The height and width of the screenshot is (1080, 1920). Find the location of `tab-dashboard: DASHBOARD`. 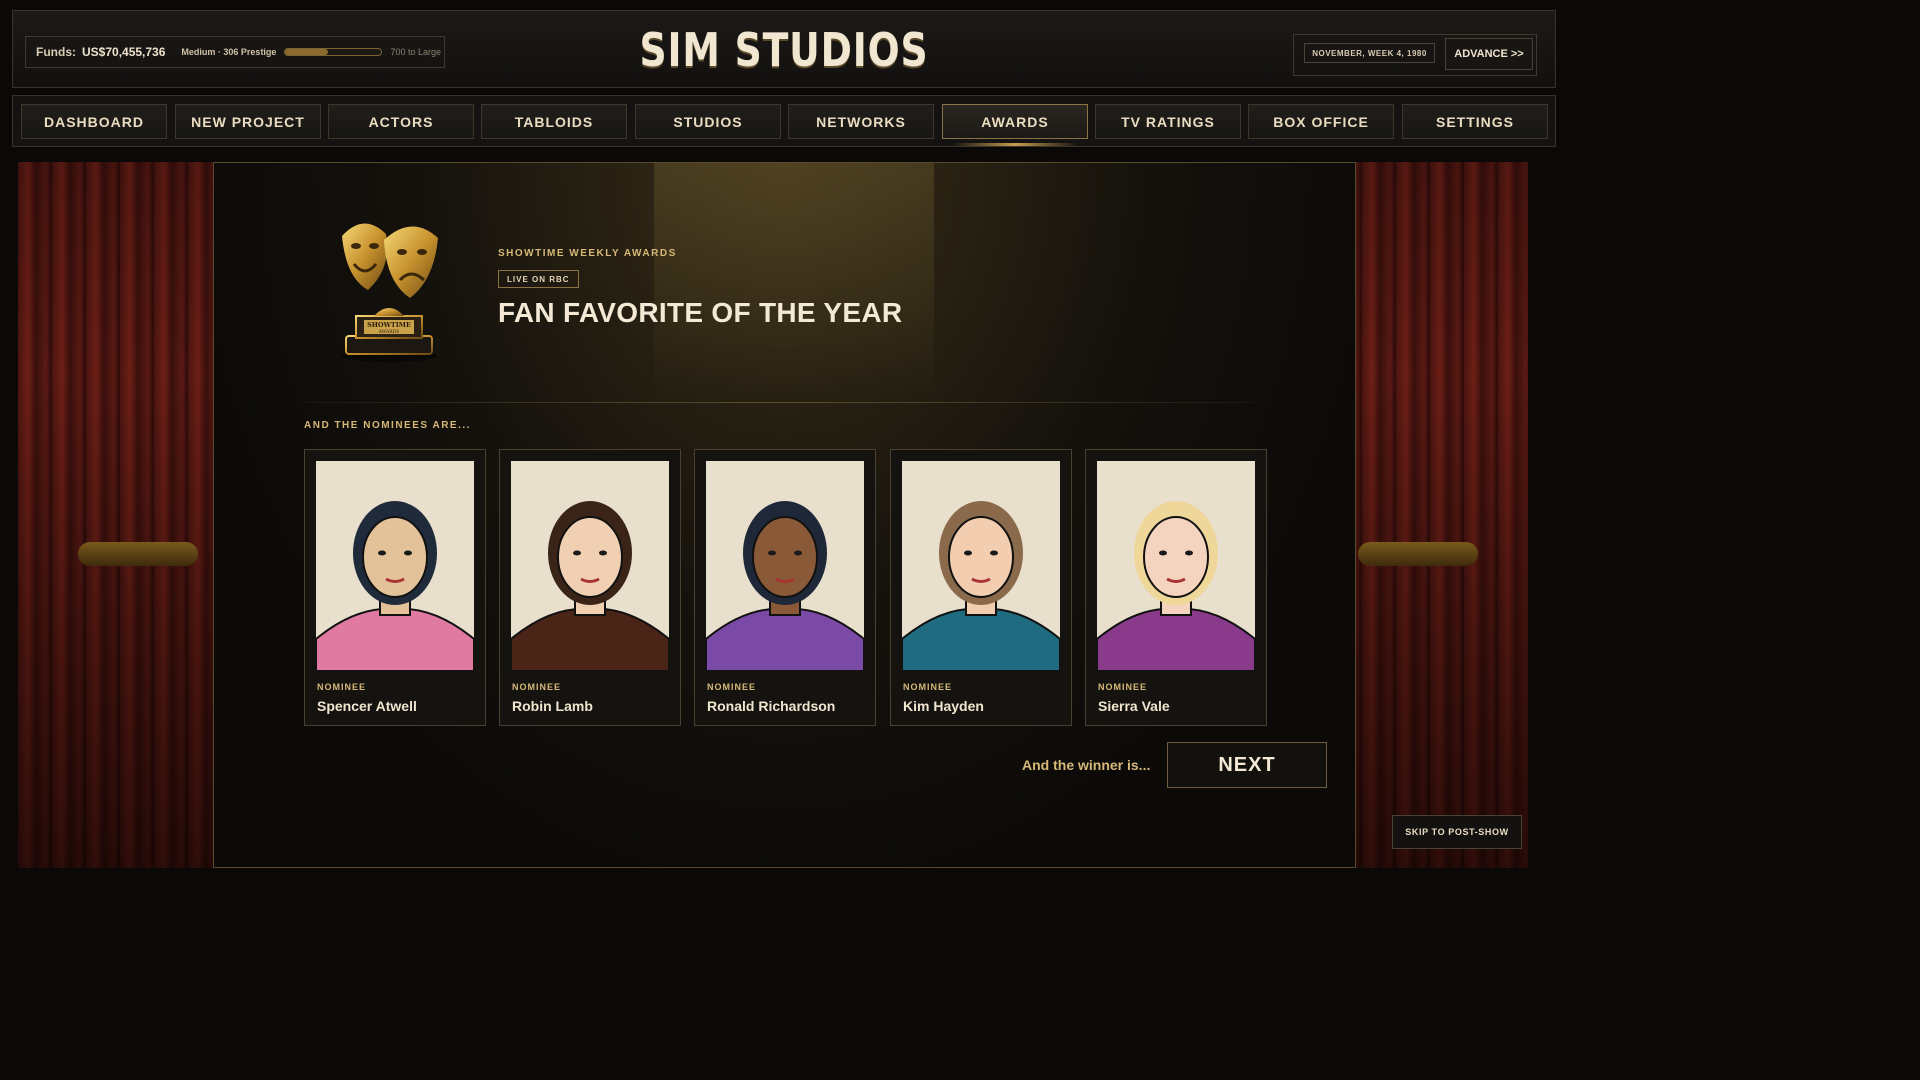

tab-dashboard: DASHBOARD is located at coordinates (94, 121).